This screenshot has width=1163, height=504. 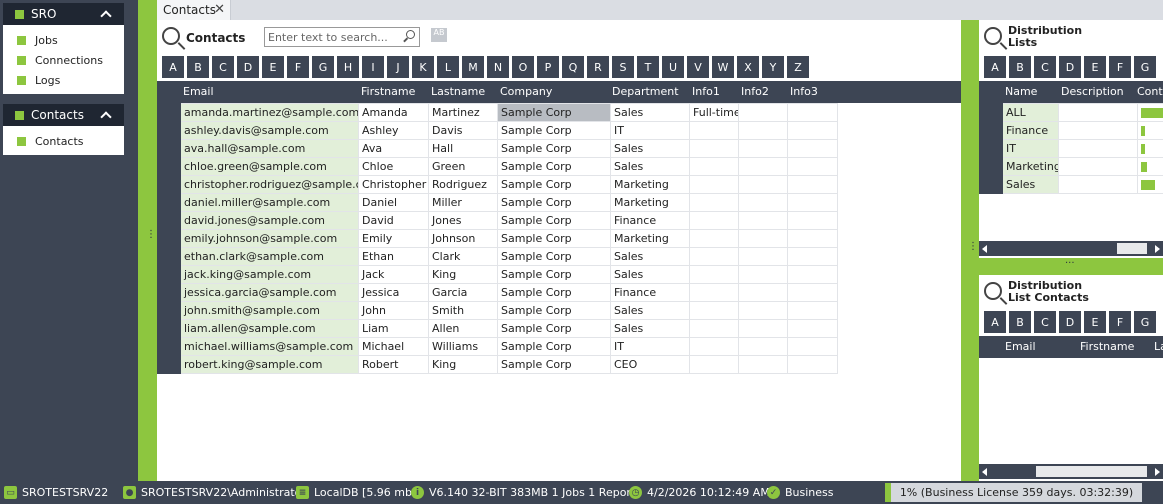 What do you see at coordinates (804, 91) in the screenshot?
I see `column-header-info3: Info3` at bounding box center [804, 91].